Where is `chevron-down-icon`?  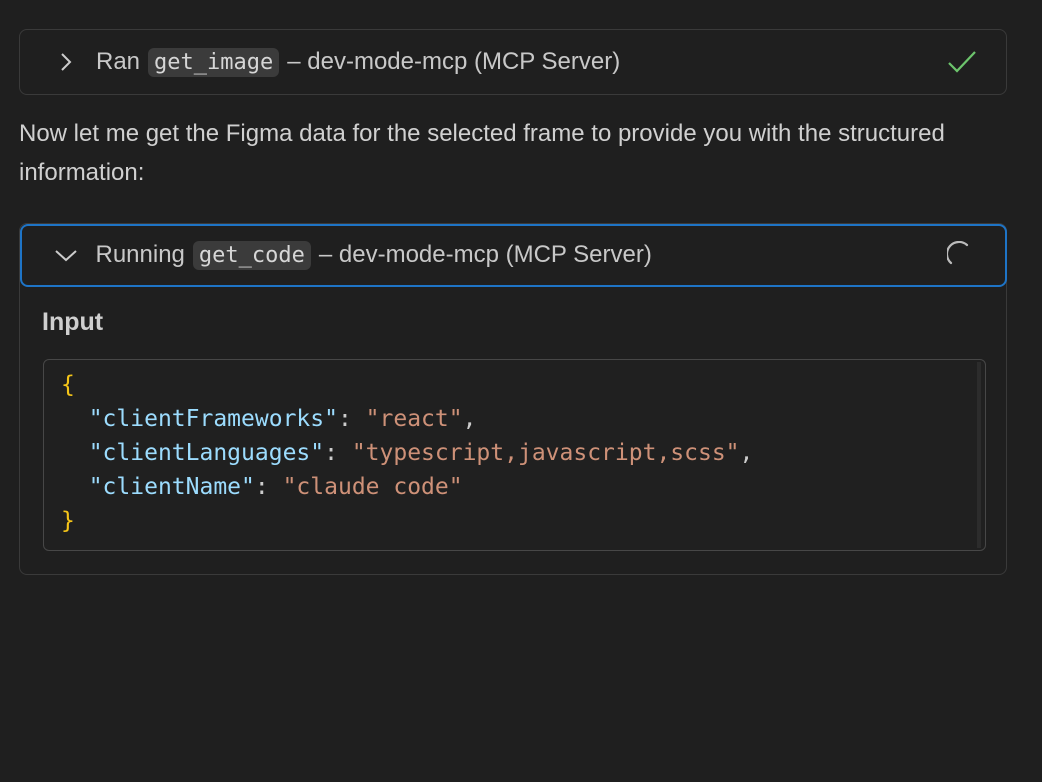
chevron-down-icon is located at coordinates (66, 255).